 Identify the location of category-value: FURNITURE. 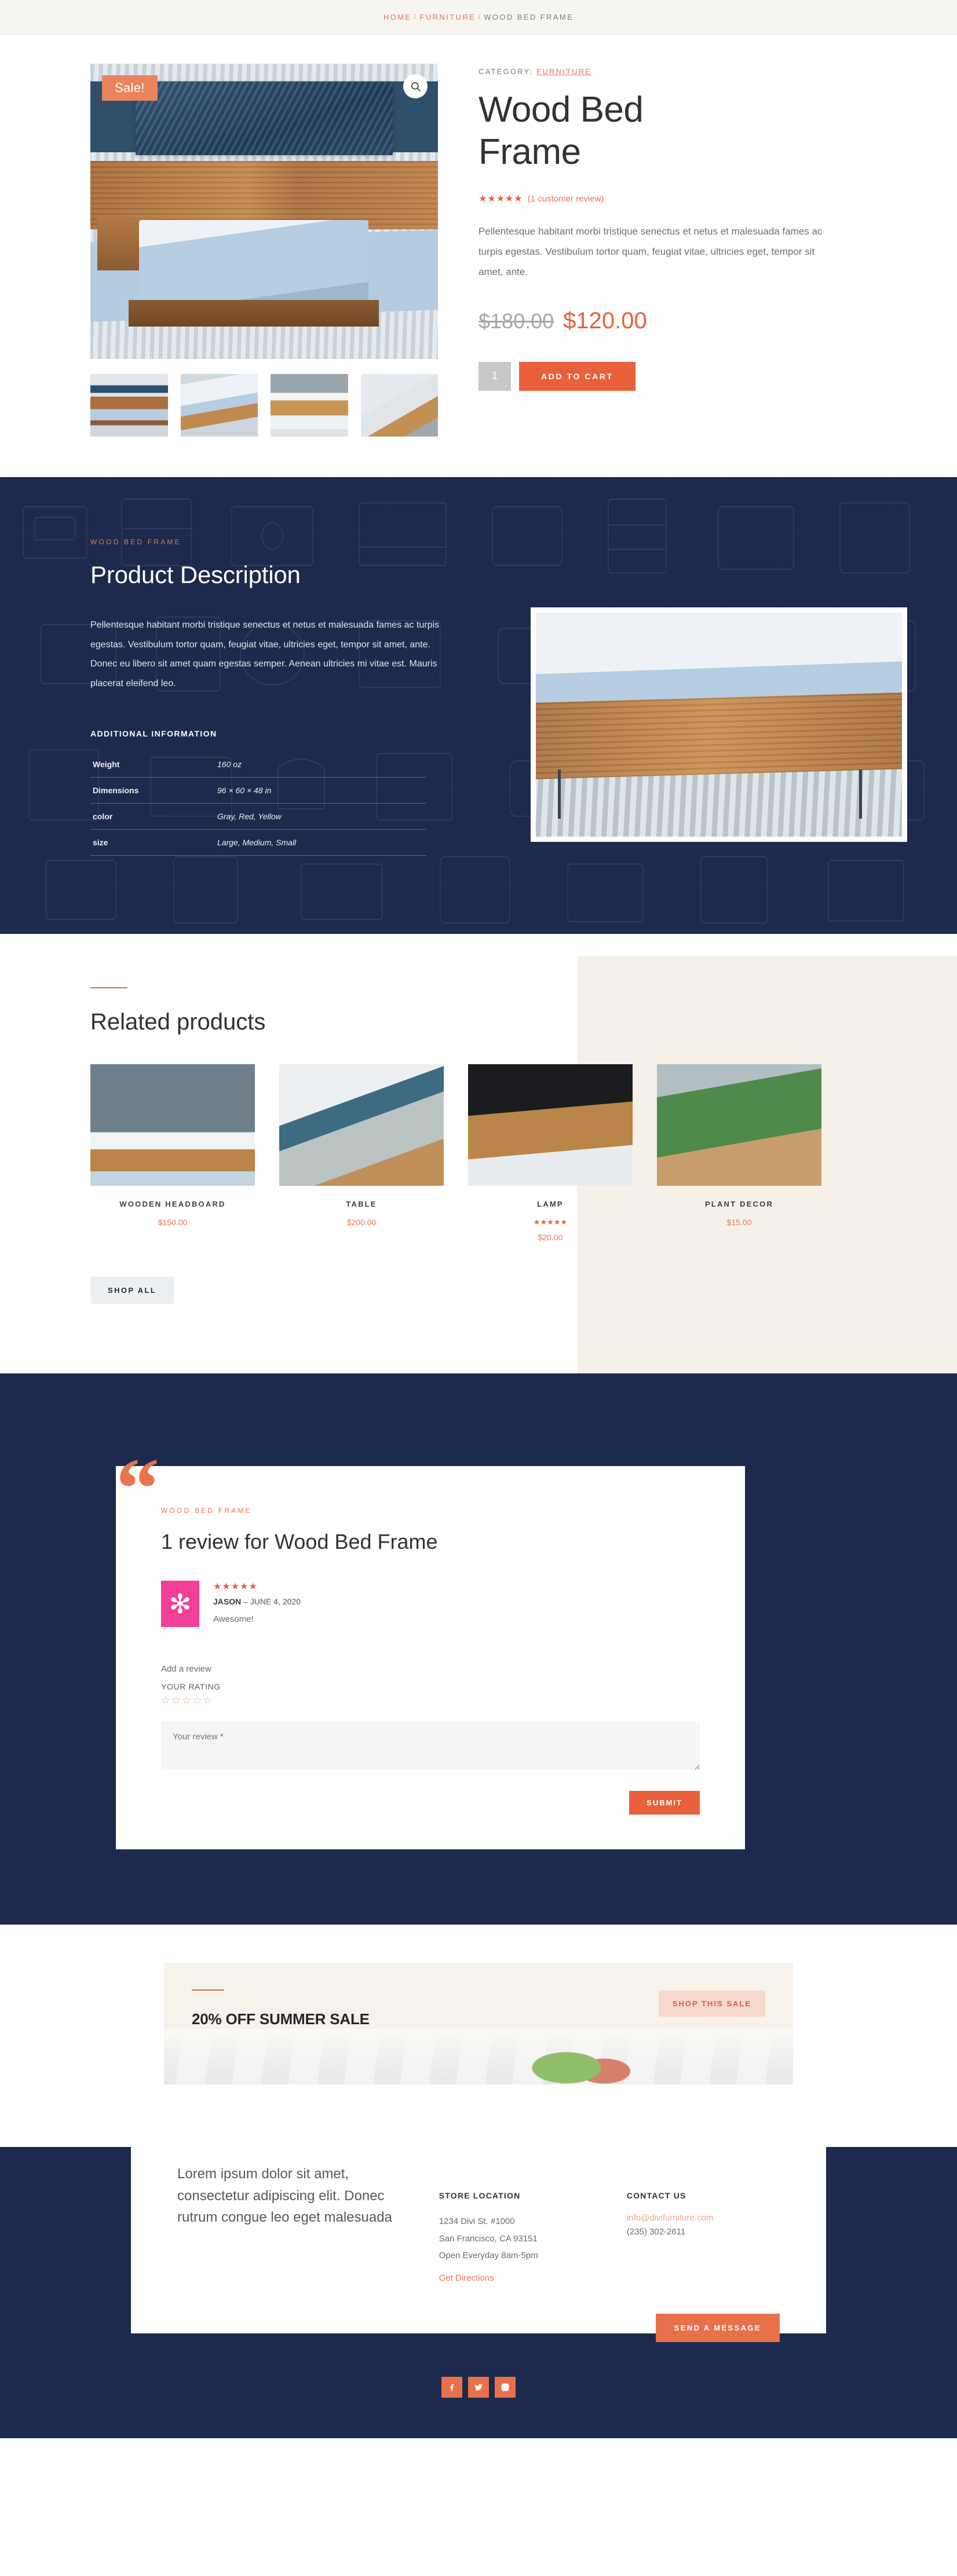
(563, 71).